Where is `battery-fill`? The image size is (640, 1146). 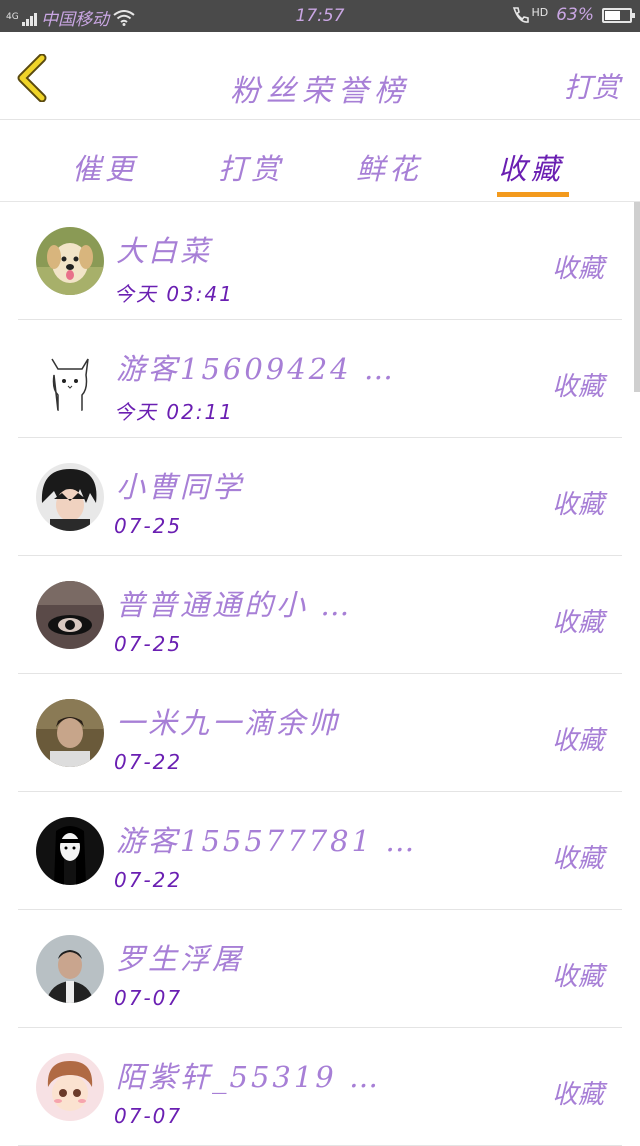
battery-fill is located at coordinates (612, 15).